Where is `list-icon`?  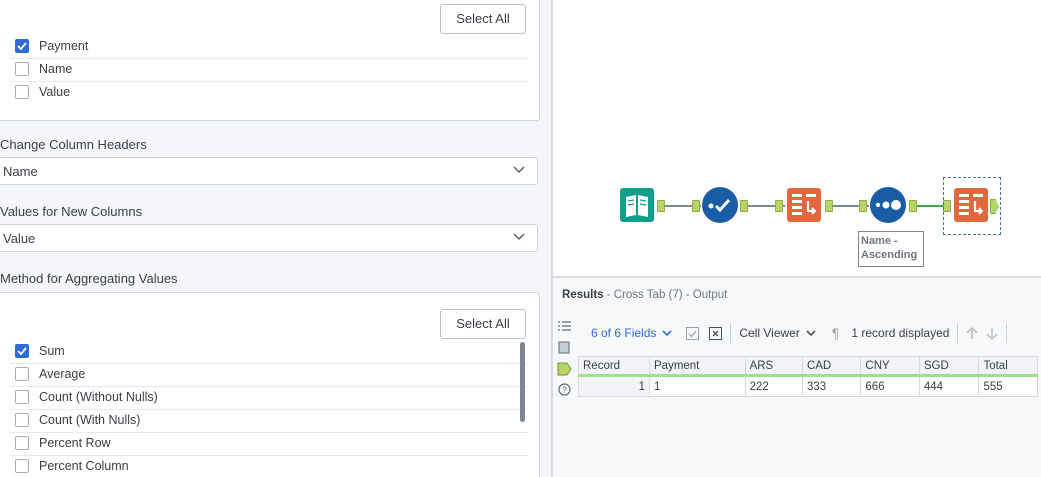 list-icon is located at coordinates (564, 326).